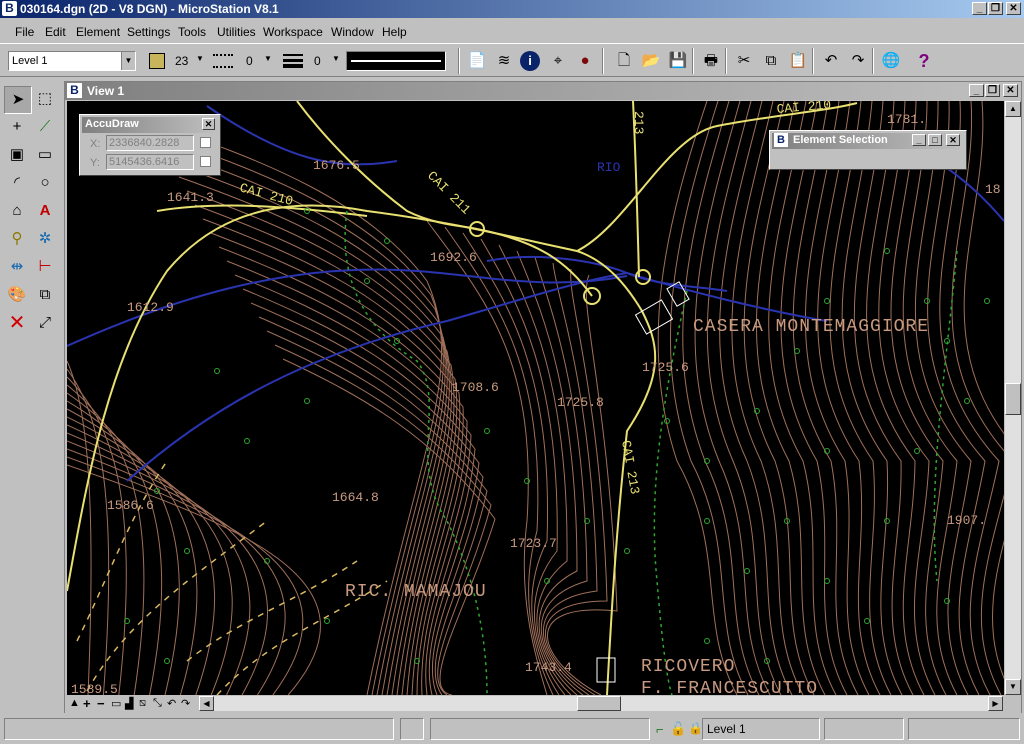 This screenshot has height=744, width=1024. Describe the element at coordinates (352, 32) in the screenshot. I see `menu-window: Window` at that location.